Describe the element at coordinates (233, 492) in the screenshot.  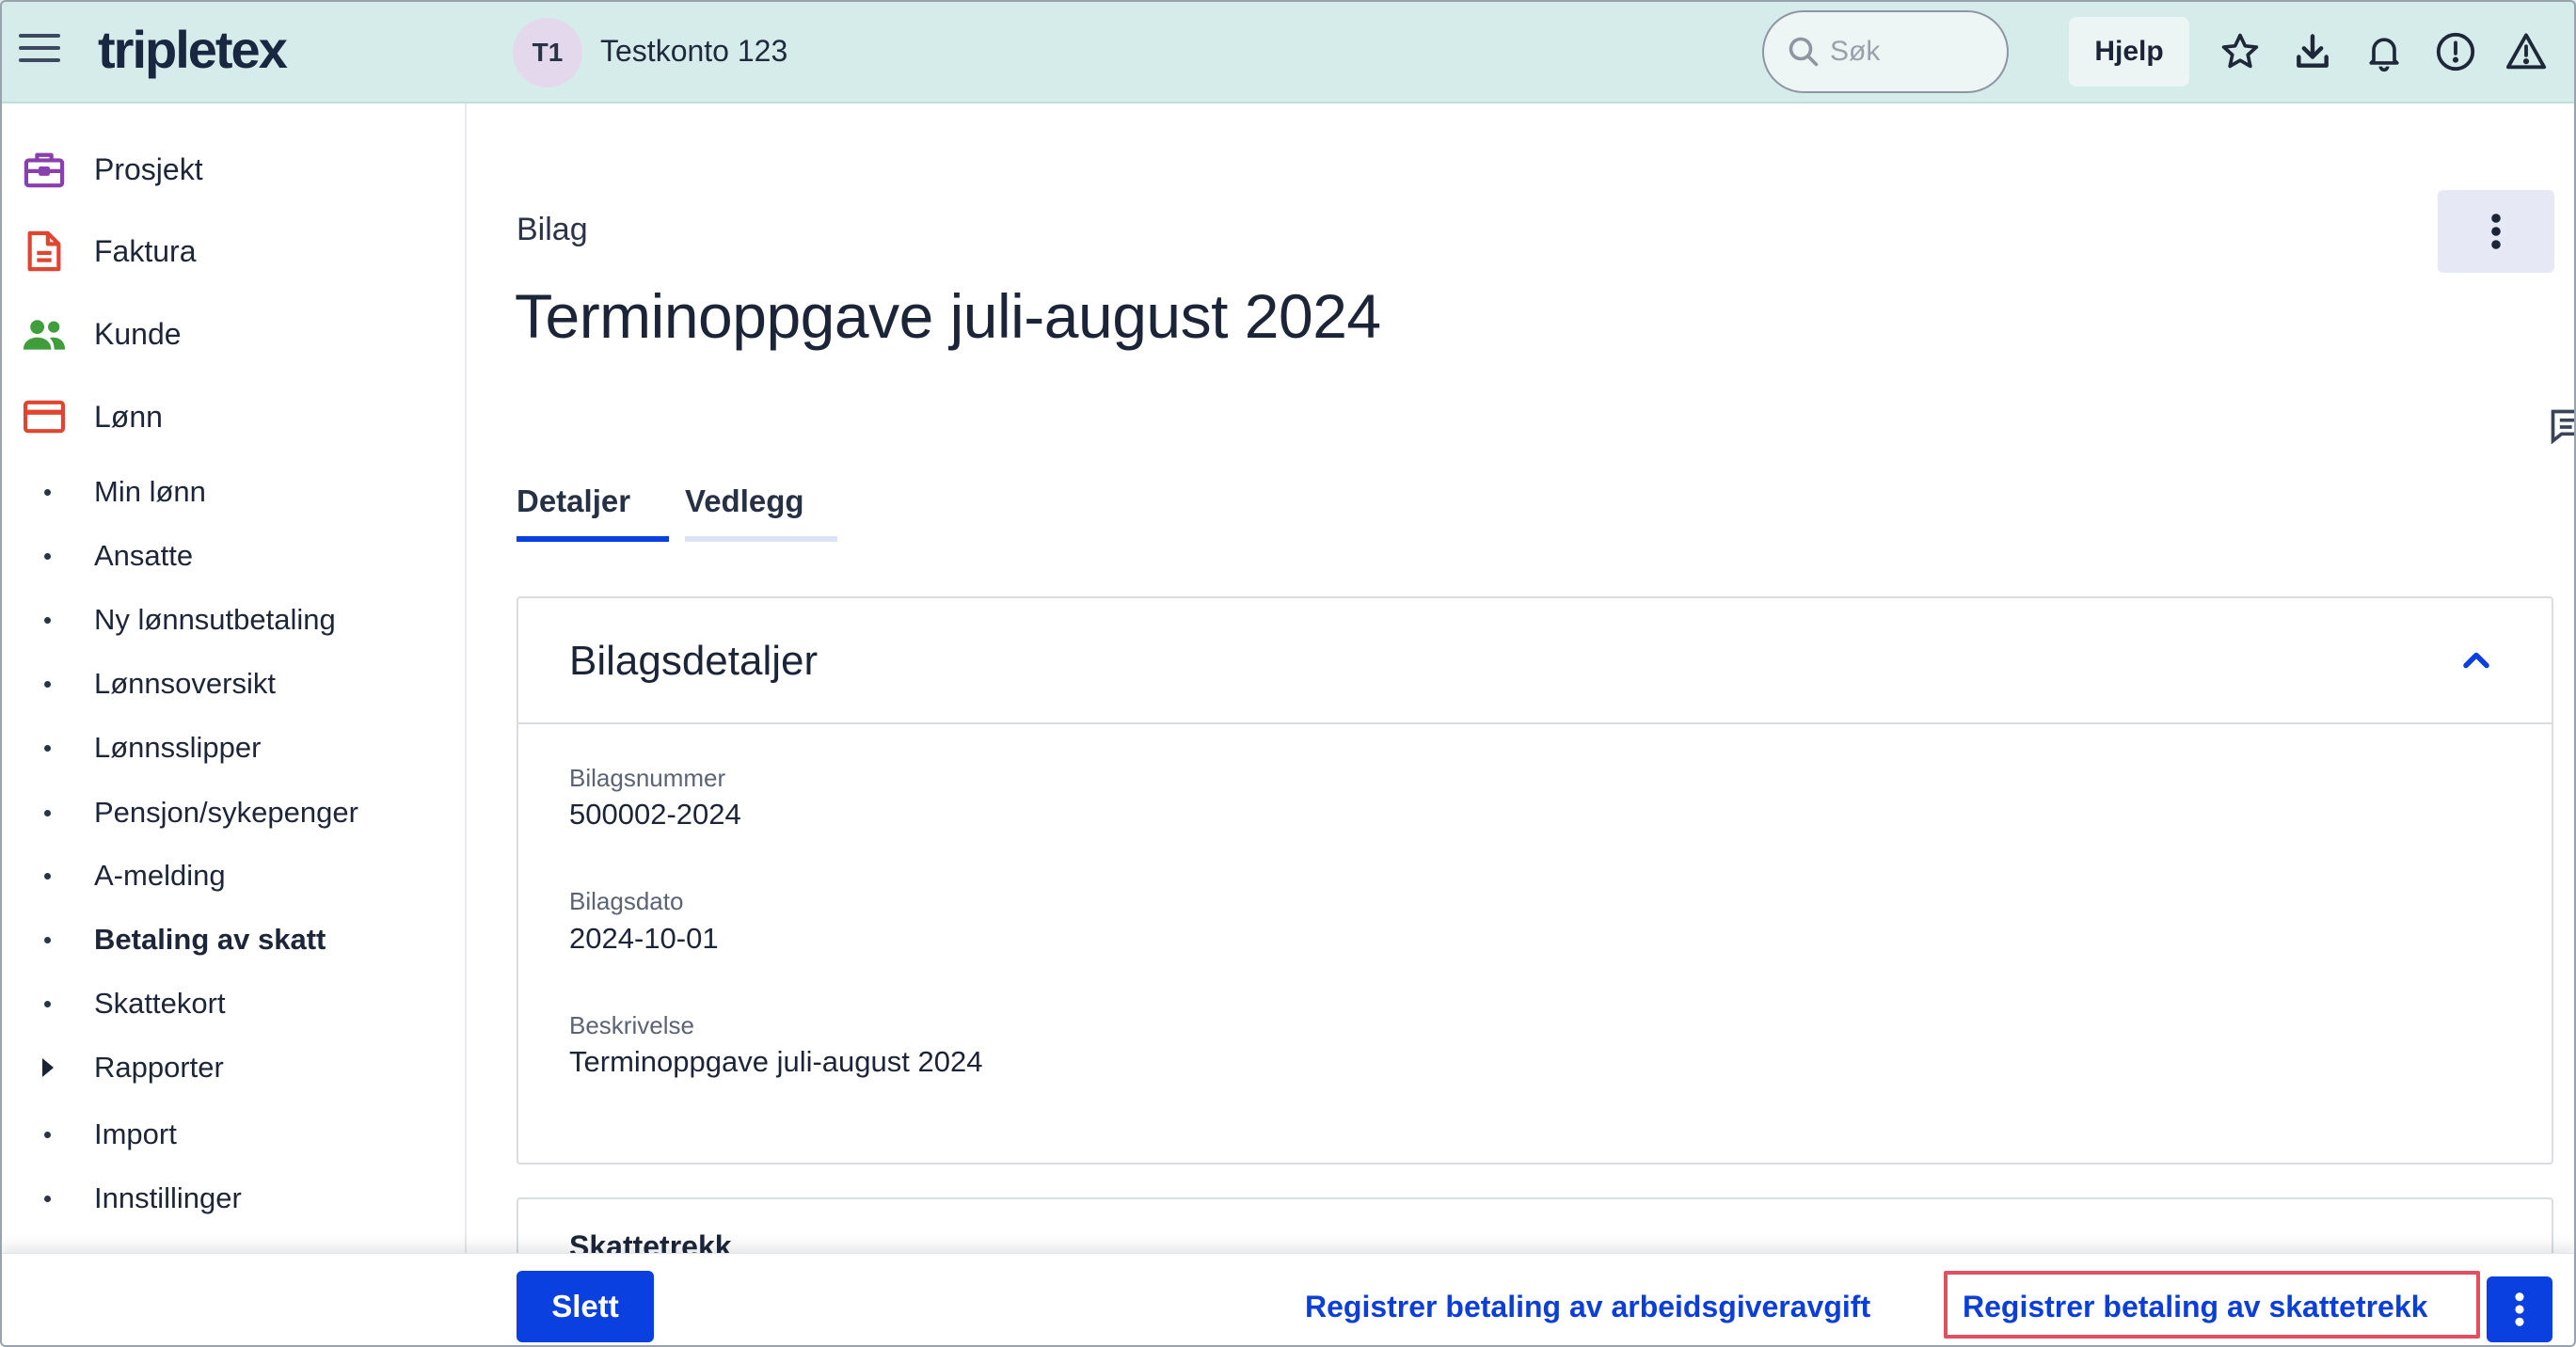
I see `sidebar-item-min-lonn: Min lønn` at that location.